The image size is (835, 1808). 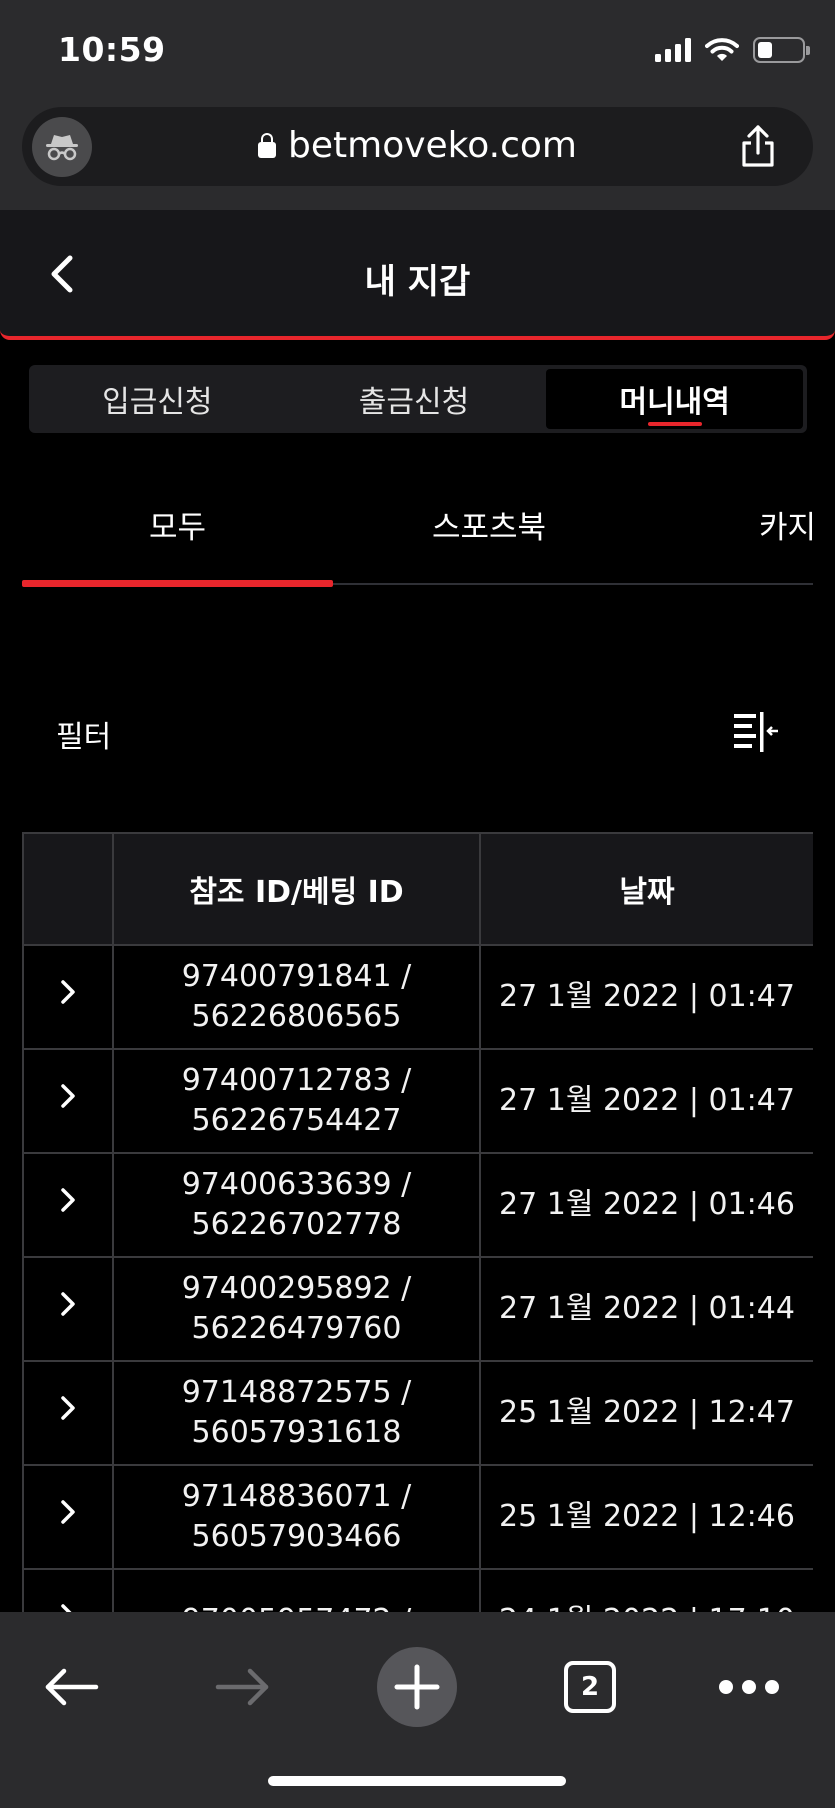 What do you see at coordinates (296, 1224) in the screenshot?
I see `bet-id: 56226702778` at bounding box center [296, 1224].